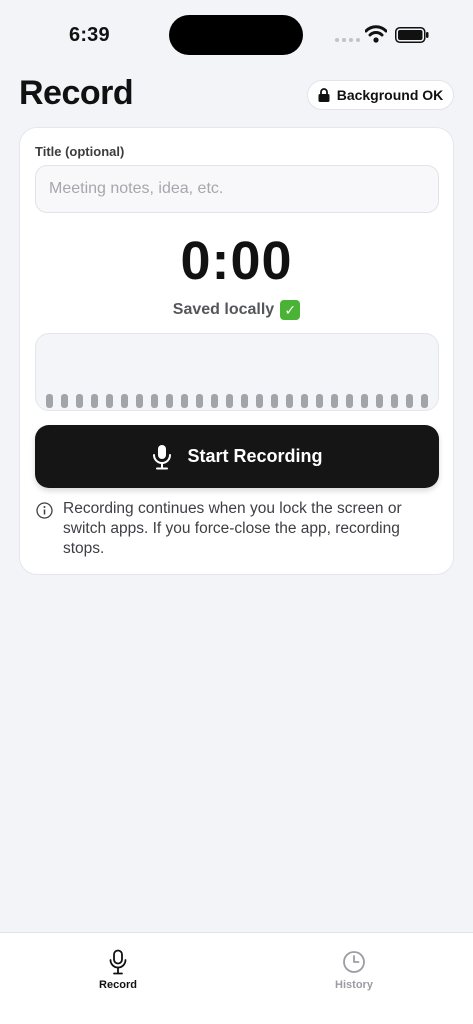 The width and height of the screenshot is (473, 1024). What do you see at coordinates (237, 372) in the screenshot?
I see `audio-waveform` at bounding box center [237, 372].